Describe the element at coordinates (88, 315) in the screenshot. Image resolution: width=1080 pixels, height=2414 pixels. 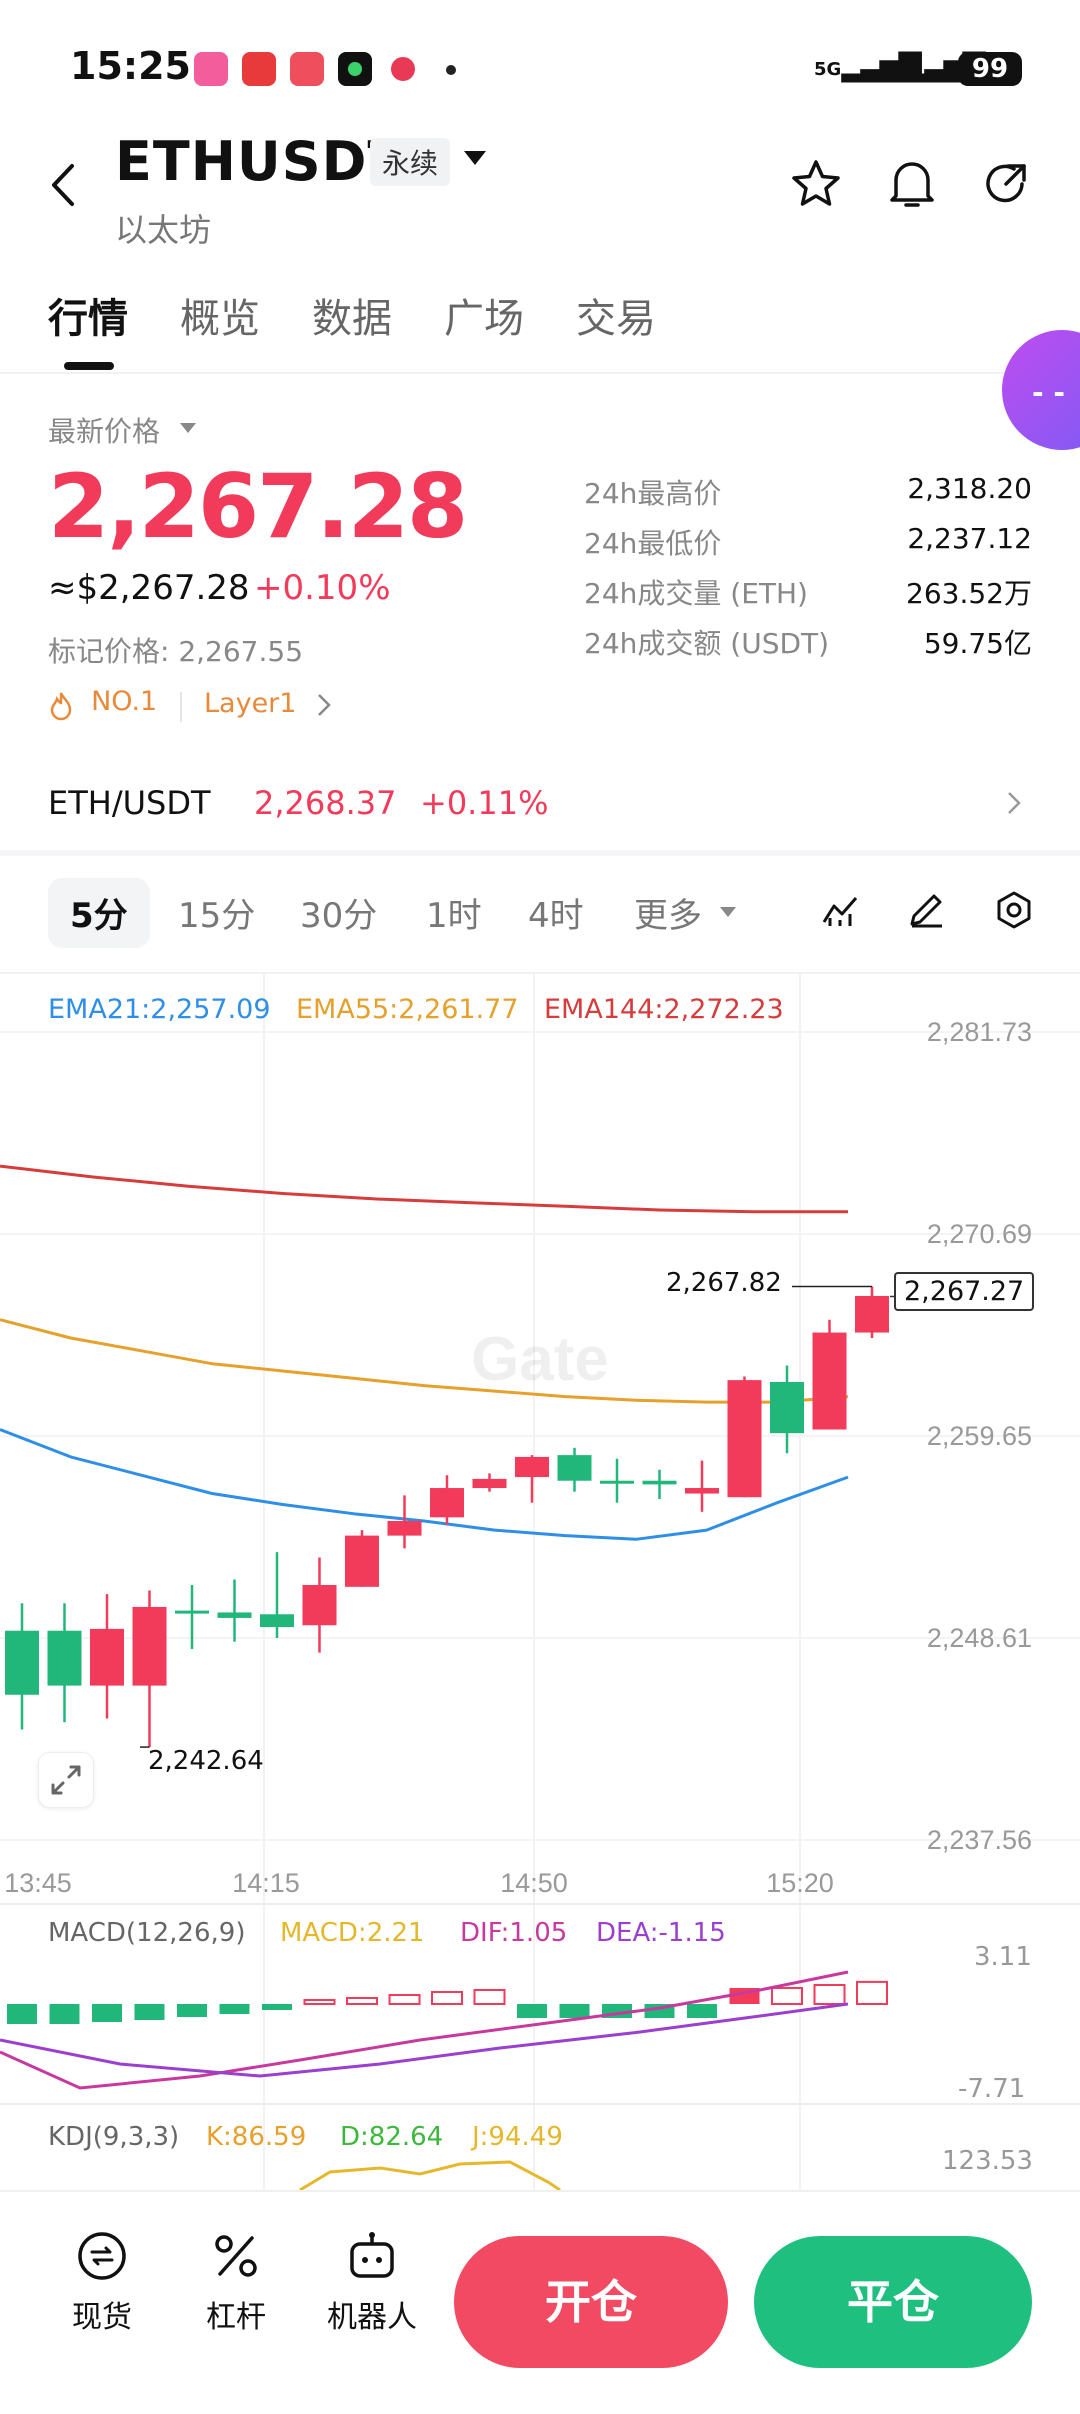
I see `tab-market: 行情` at that location.